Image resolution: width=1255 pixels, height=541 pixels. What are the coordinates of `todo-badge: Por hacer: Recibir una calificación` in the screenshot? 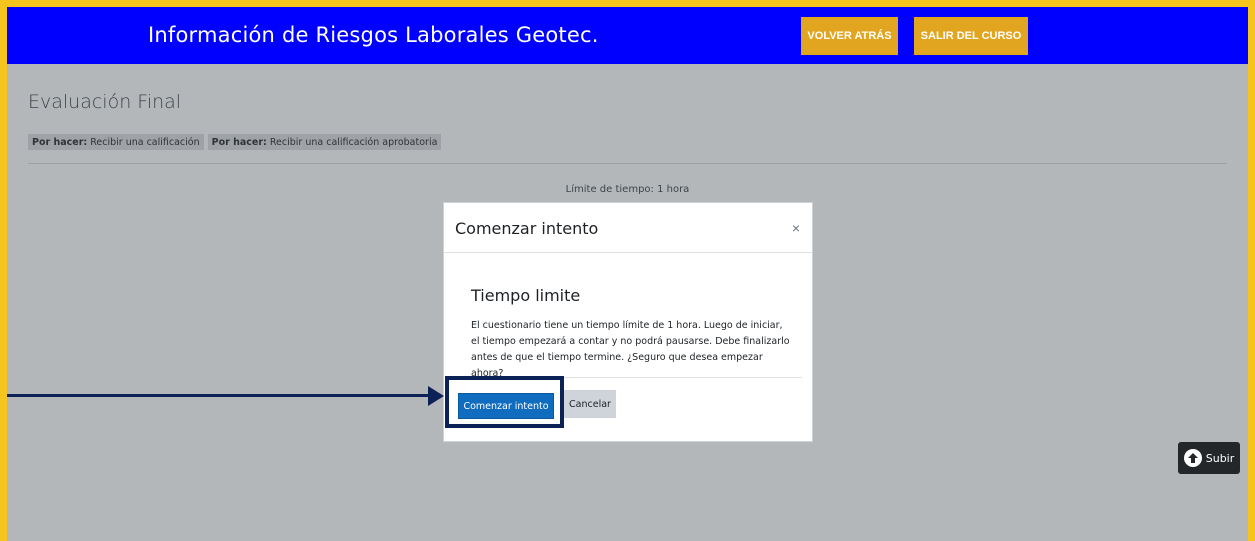 It's located at (116, 142).